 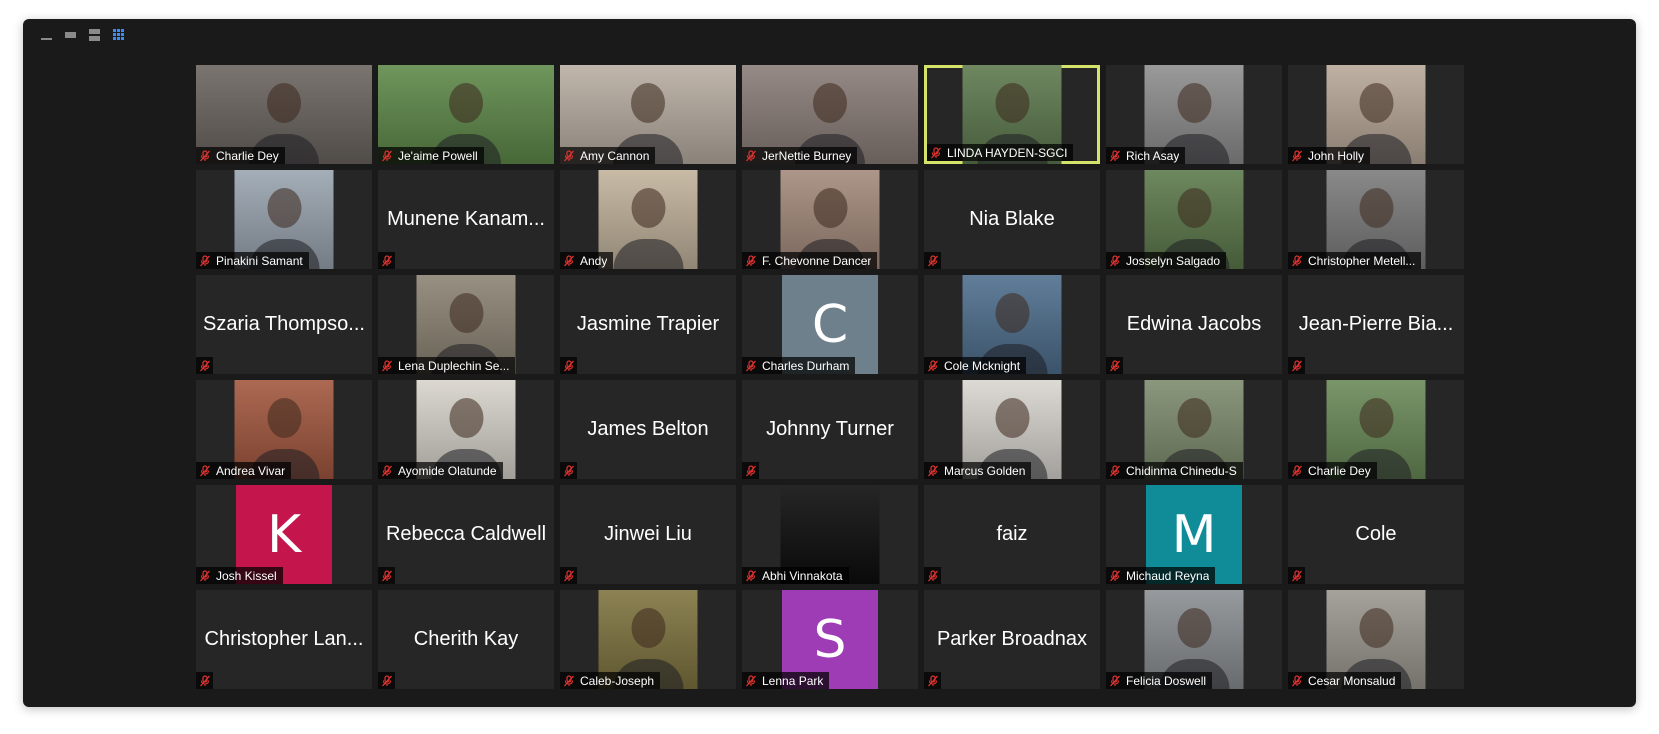 I want to click on participant-tile: Jinwei Liu, so click(x=648, y=534).